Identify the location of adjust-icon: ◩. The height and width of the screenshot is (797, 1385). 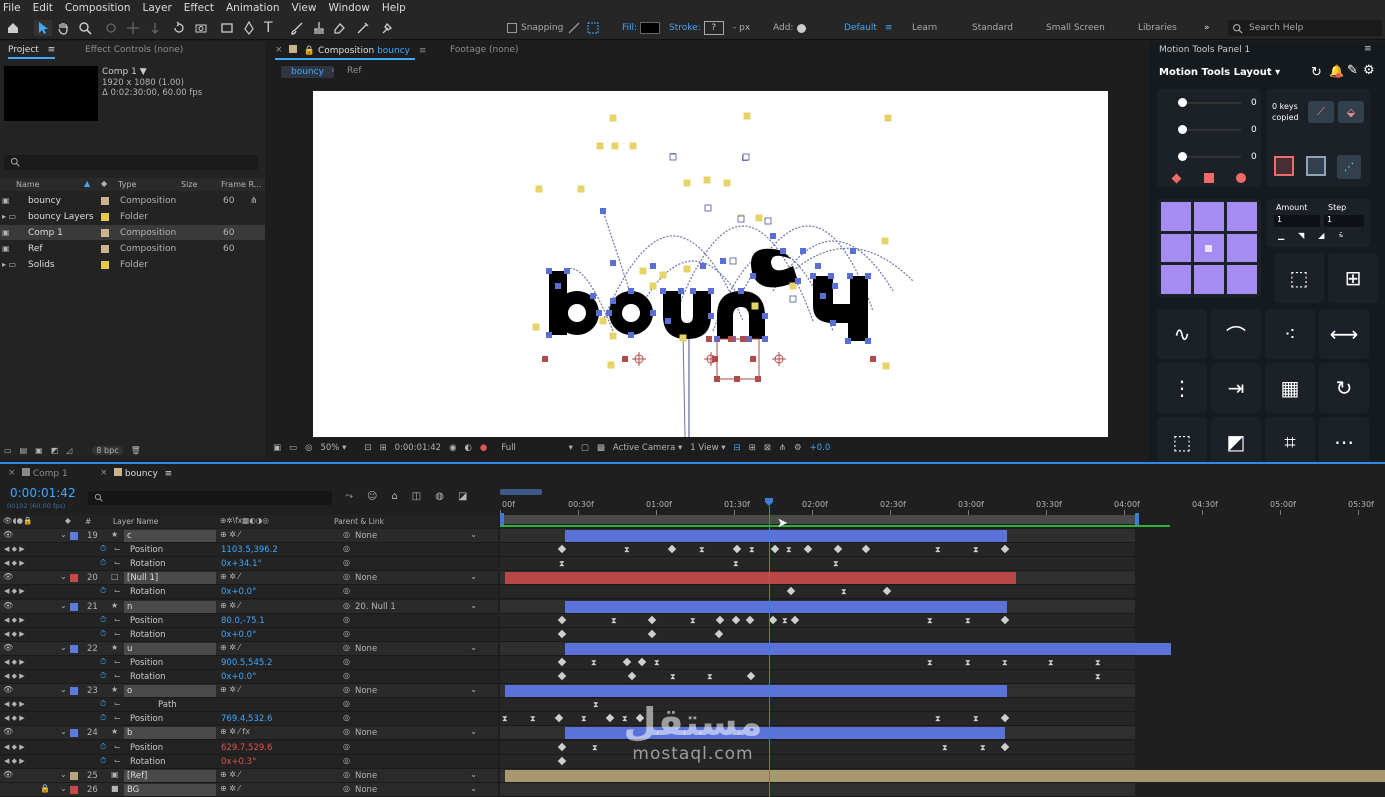
(55, 450).